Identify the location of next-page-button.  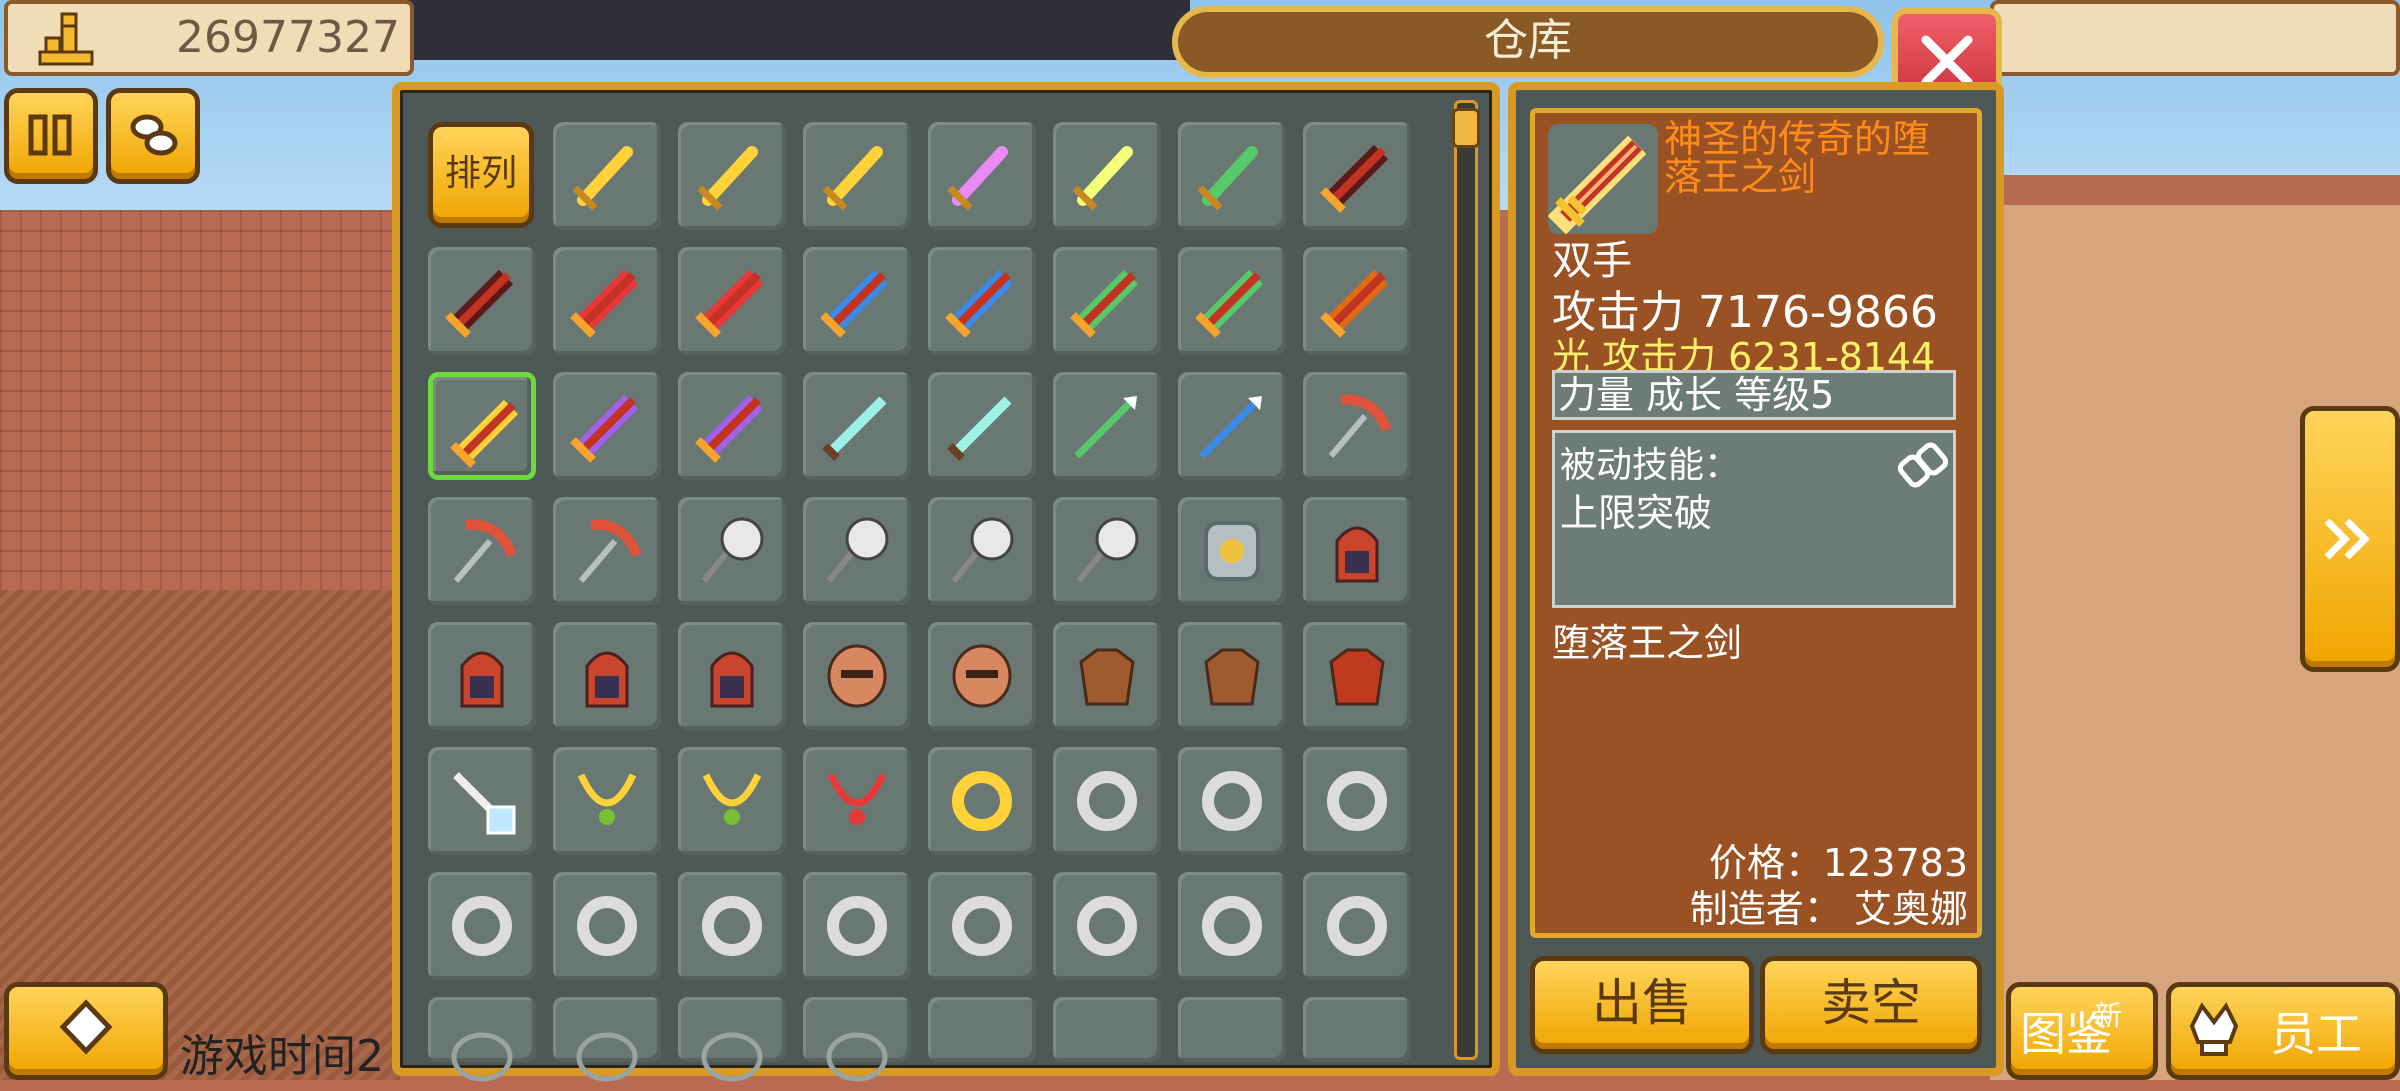
(2350, 539).